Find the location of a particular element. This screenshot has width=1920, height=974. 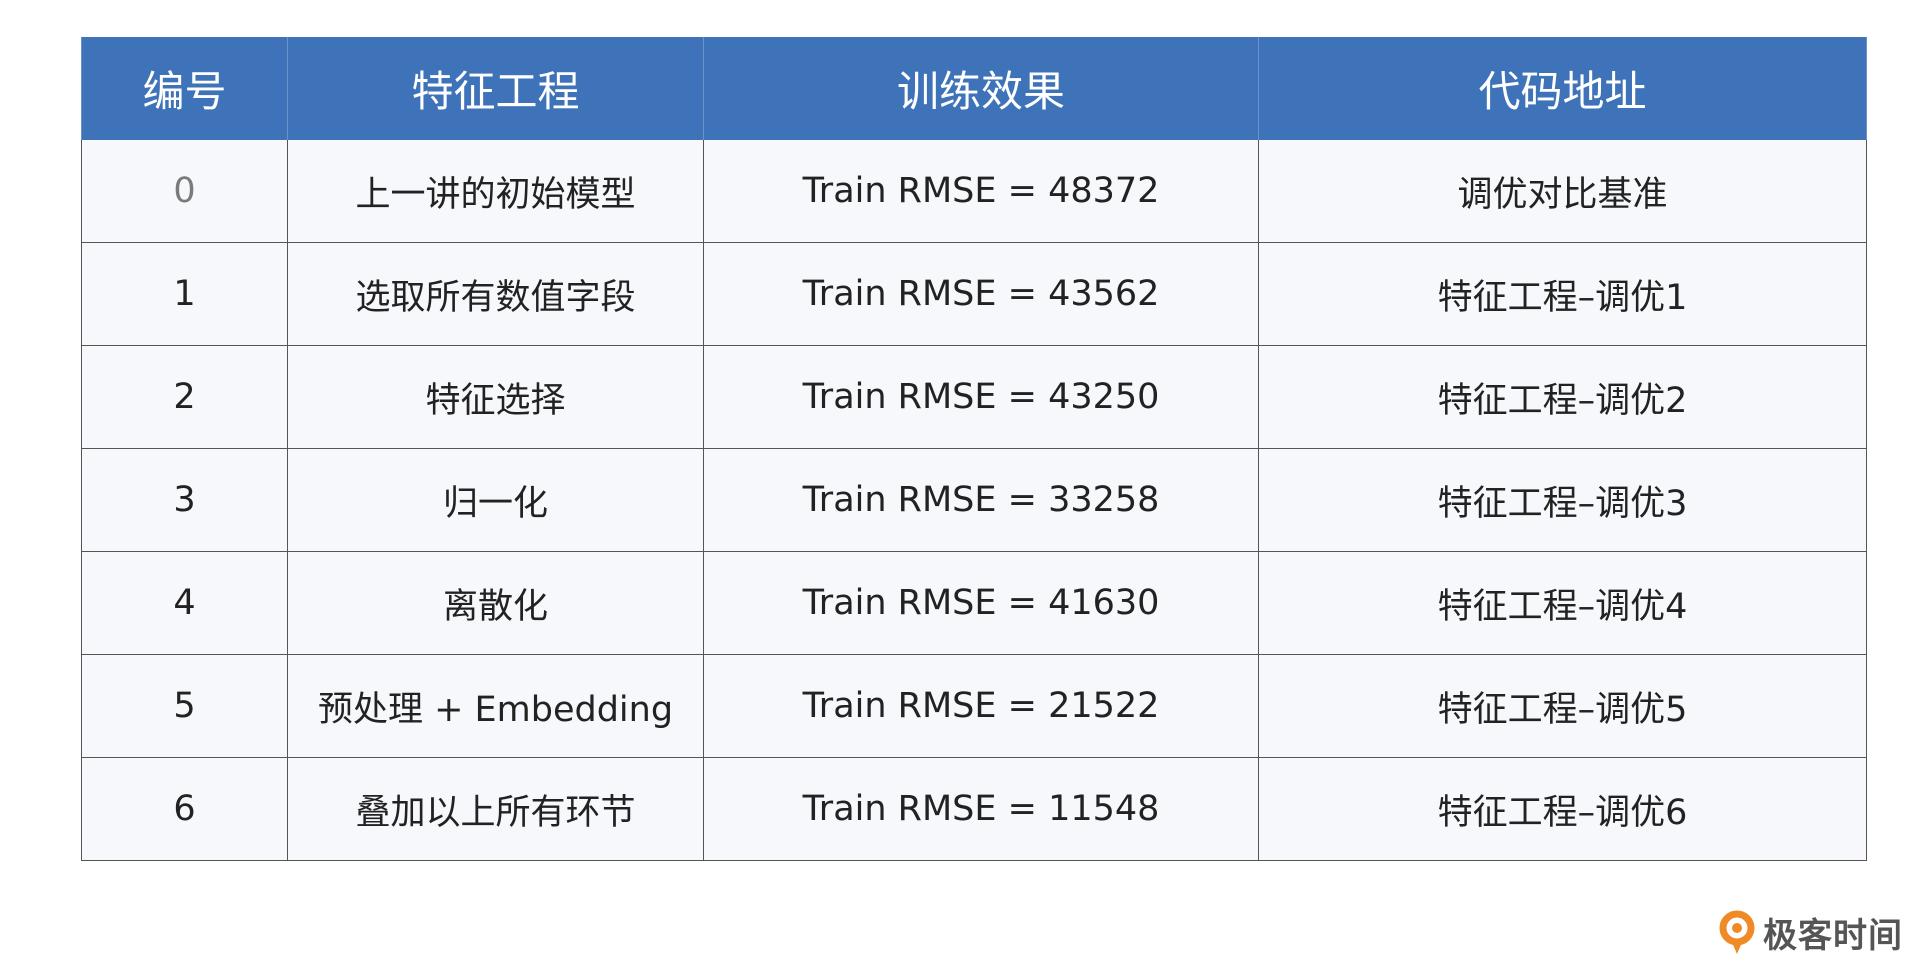

table-row: 6 叠加以上所有环节 Train RMSE = 11548 特征工程–调优6 is located at coordinates (974, 809).